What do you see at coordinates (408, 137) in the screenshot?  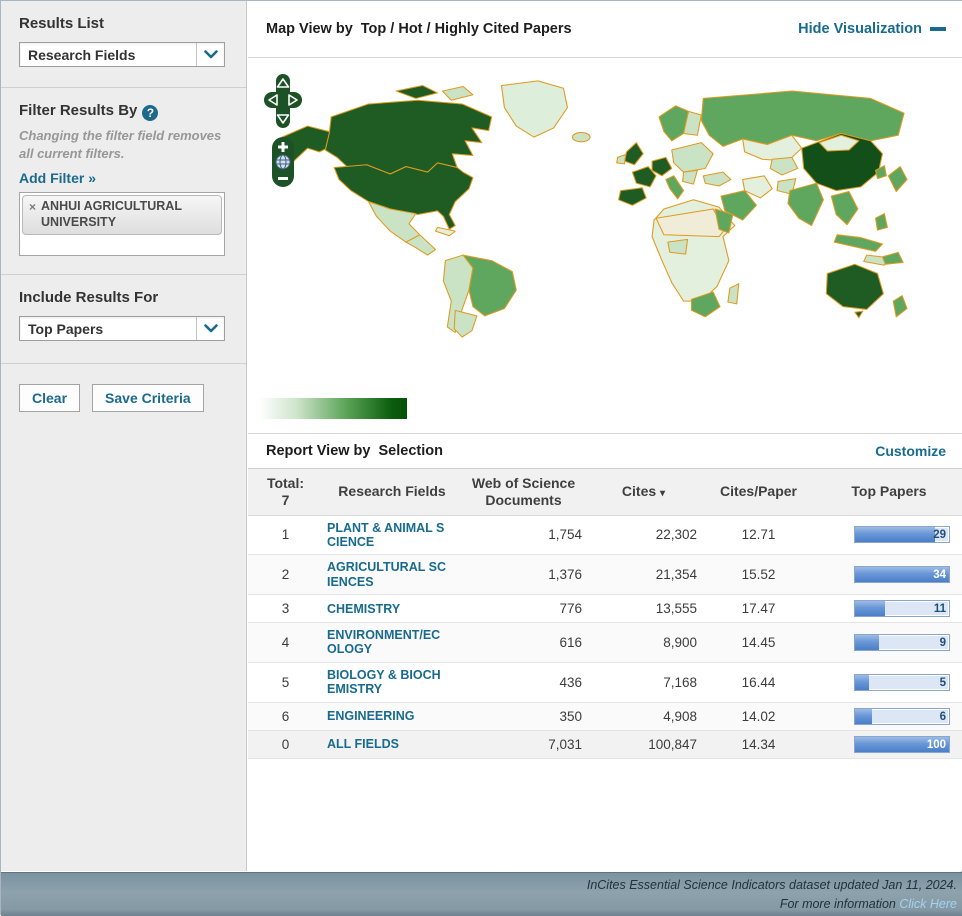 I see `country-canada` at bounding box center [408, 137].